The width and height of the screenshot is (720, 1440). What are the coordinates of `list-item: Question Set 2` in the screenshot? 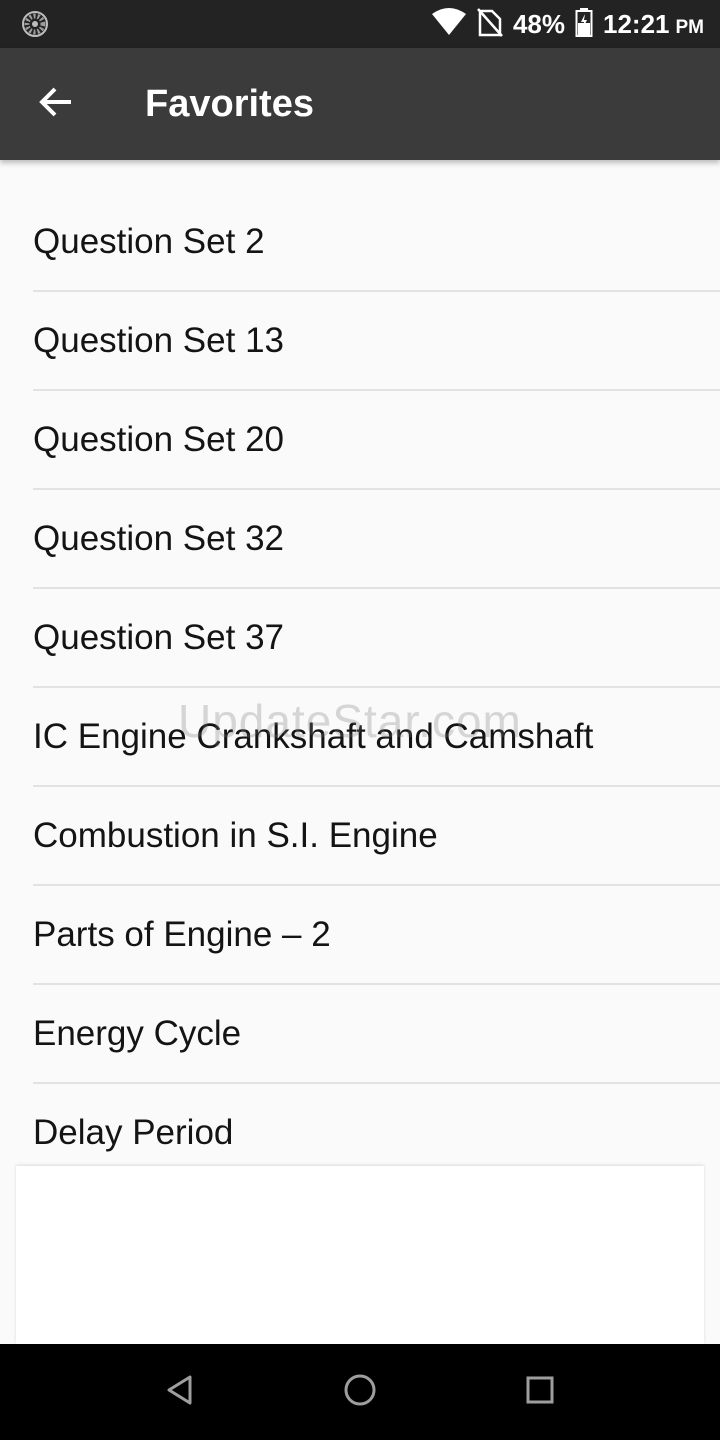 It's located at (360, 242).